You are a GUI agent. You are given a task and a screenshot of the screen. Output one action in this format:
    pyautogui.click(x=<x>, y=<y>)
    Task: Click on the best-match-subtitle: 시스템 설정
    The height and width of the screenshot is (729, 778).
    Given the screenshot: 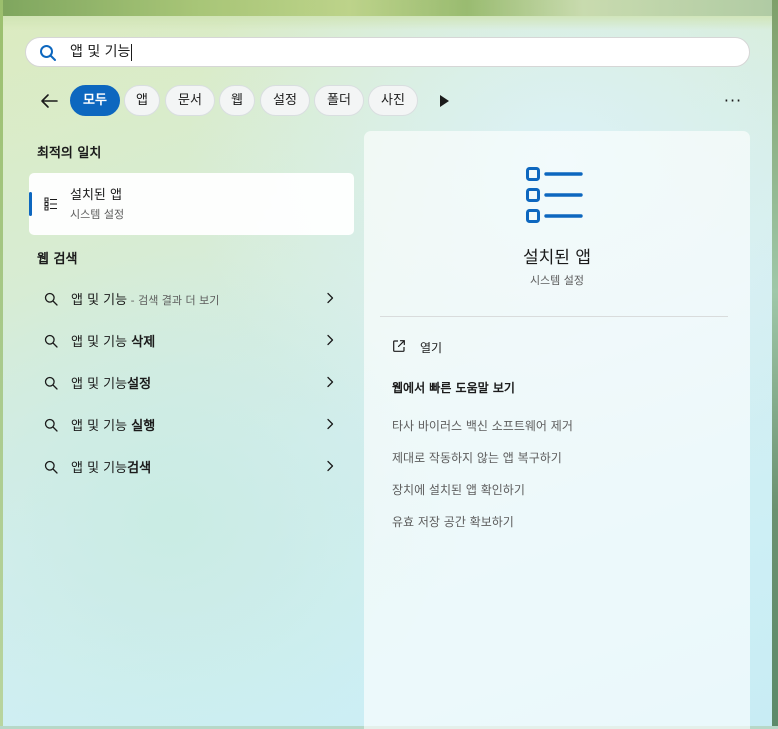 What is the action you would take?
    pyautogui.click(x=97, y=214)
    